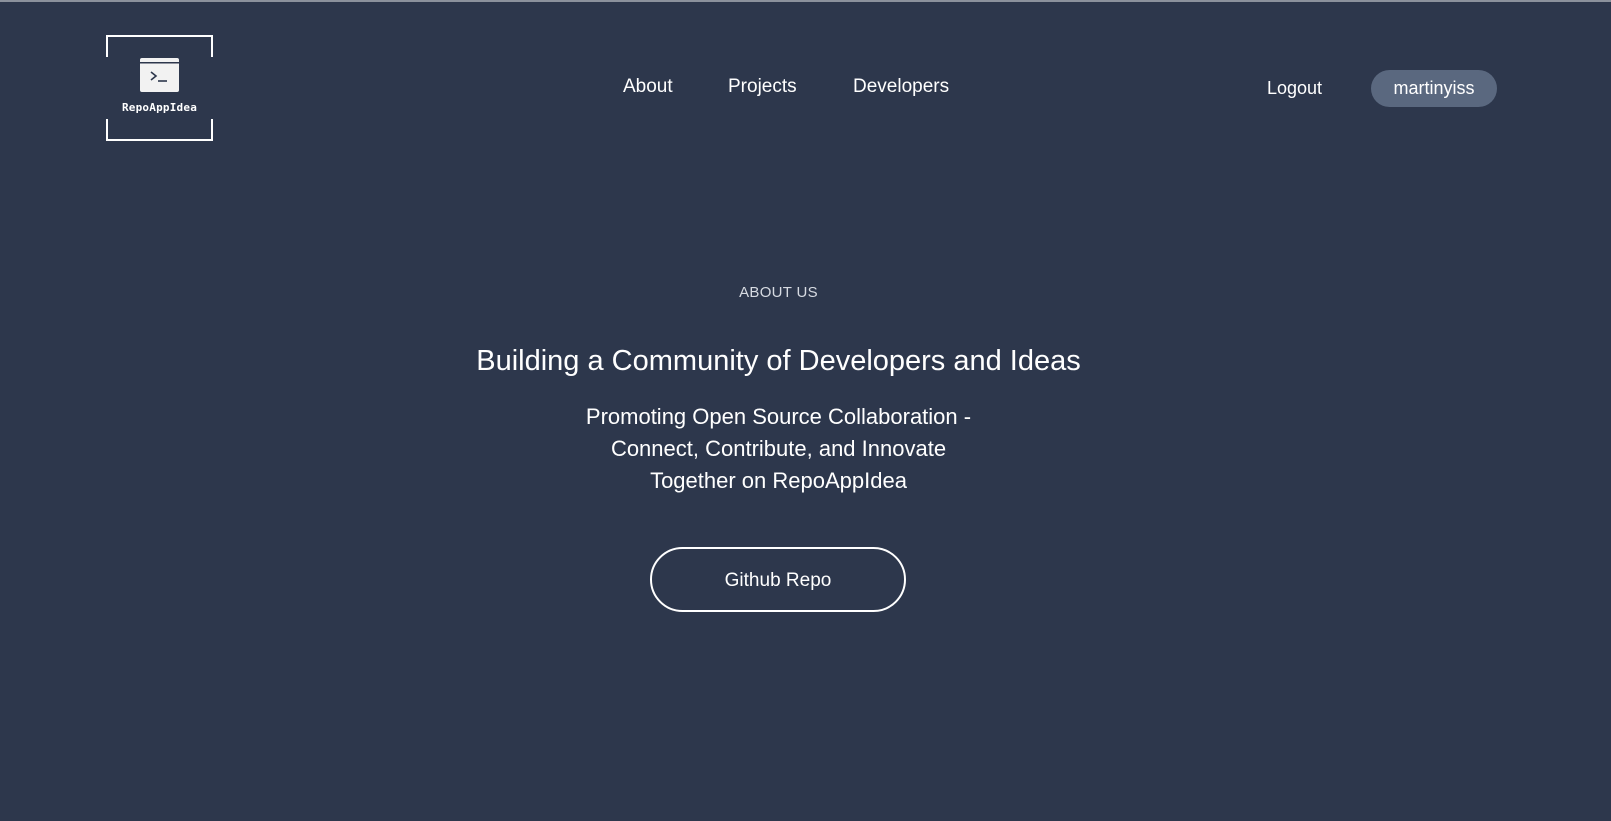 The height and width of the screenshot is (821, 1611). What do you see at coordinates (778, 416) in the screenshot?
I see `hero-subline-line: Promoting Open Source Collaboration -` at bounding box center [778, 416].